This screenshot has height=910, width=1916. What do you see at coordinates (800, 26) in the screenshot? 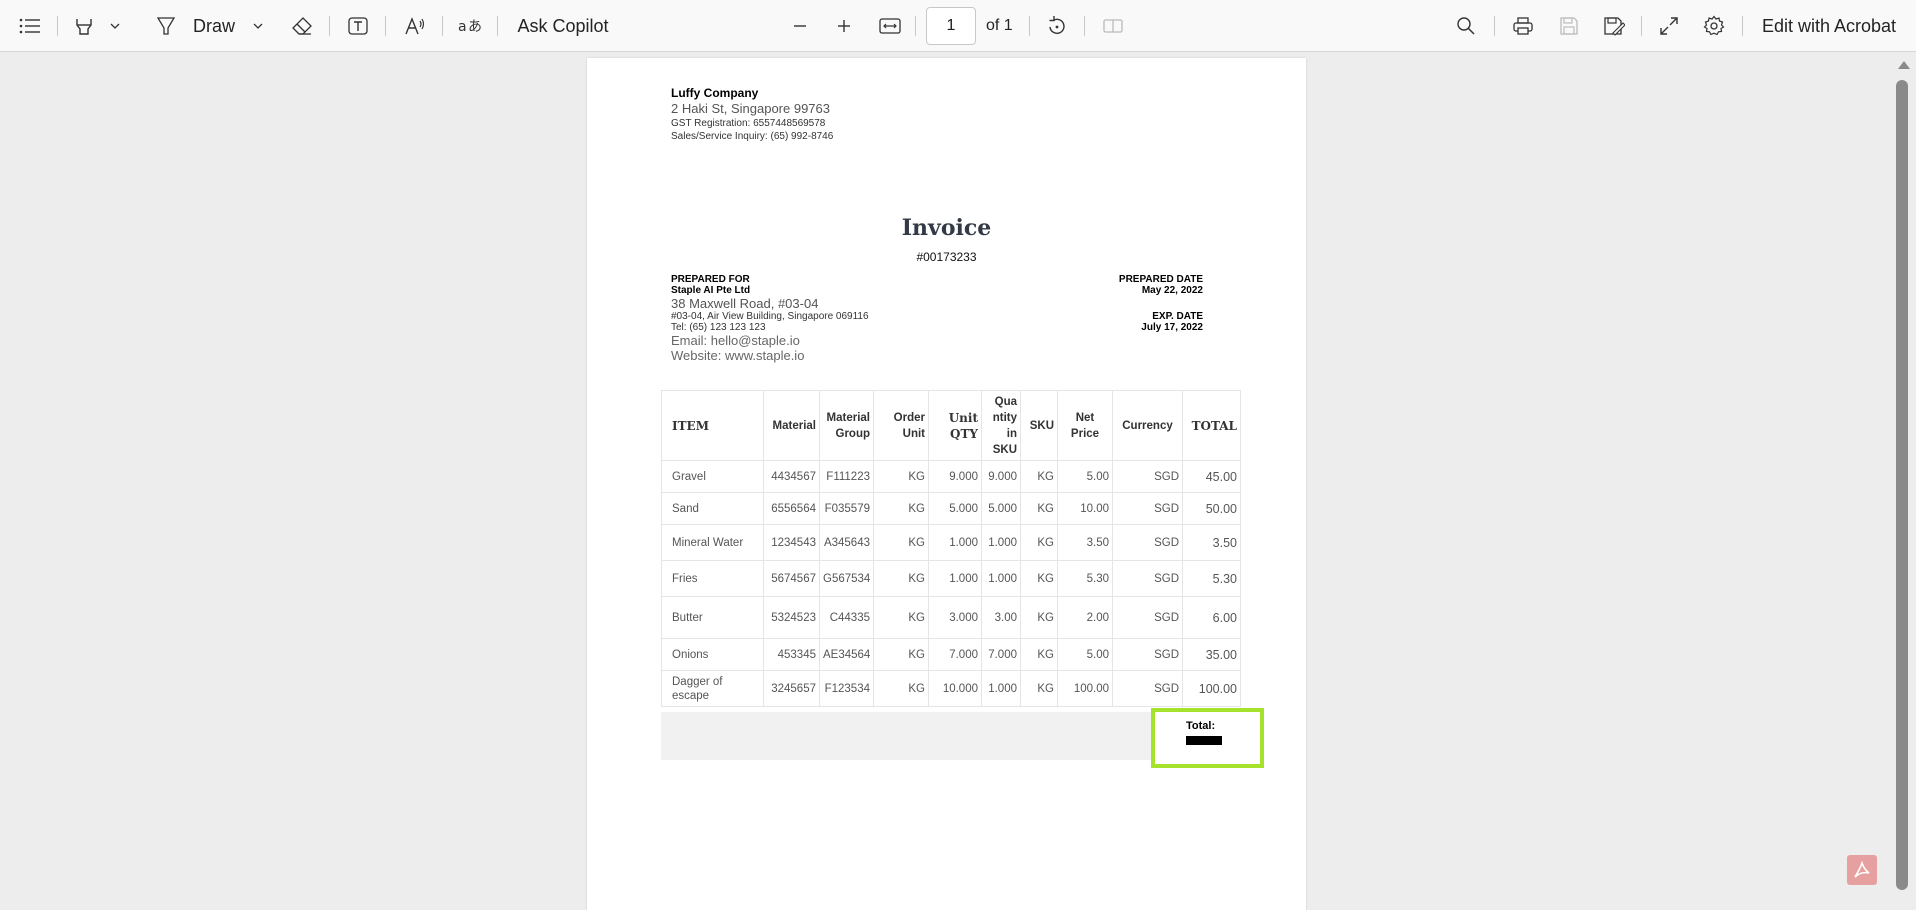
I see `zoom-out-icon` at bounding box center [800, 26].